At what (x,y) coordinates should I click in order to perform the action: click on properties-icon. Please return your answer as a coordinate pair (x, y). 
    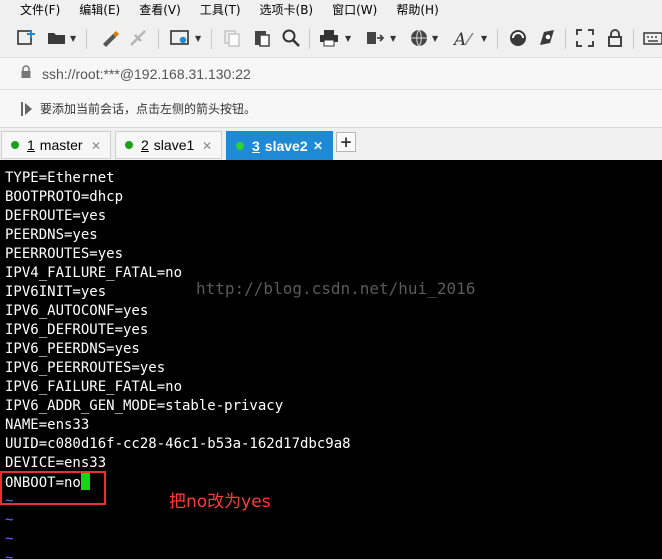
    Looking at the image, I should click on (110, 38).